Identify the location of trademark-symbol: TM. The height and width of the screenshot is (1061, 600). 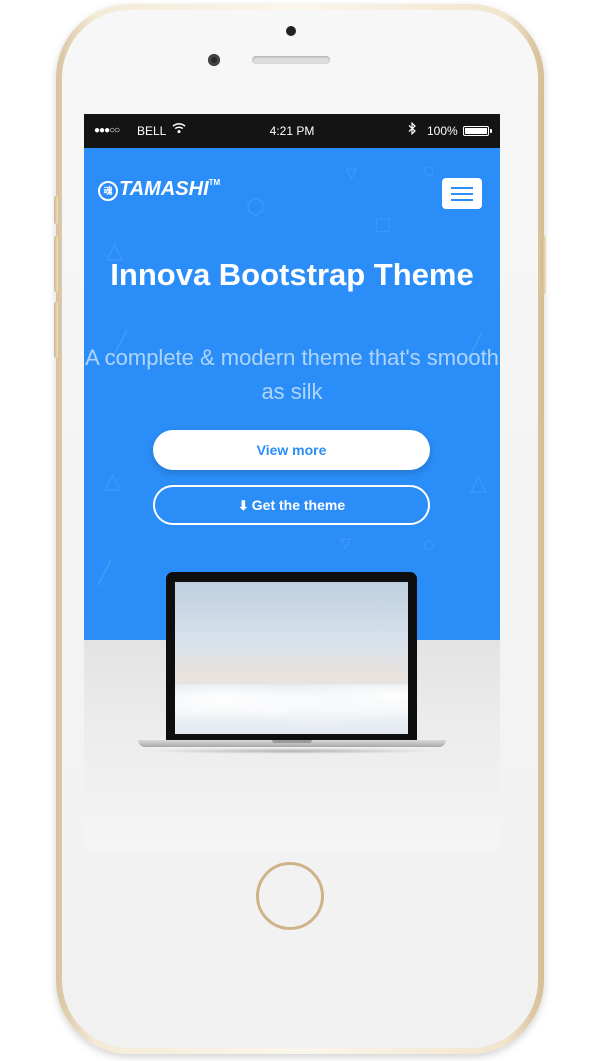
(214, 182).